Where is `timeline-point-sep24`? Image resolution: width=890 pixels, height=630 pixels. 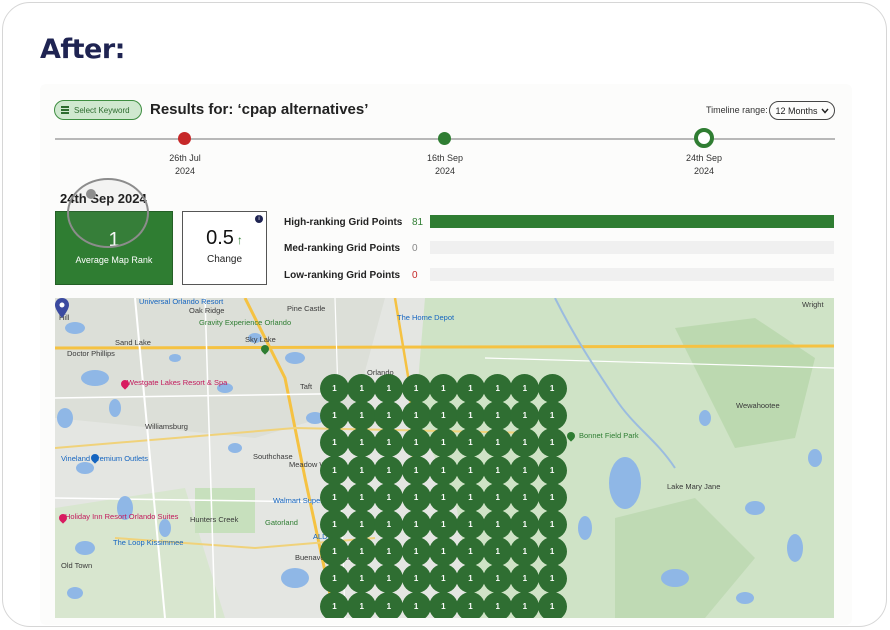
timeline-point-sep24 is located at coordinates (704, 138).